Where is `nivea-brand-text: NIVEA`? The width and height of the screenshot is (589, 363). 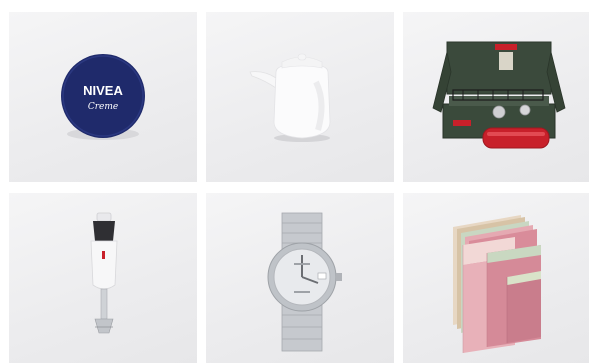
nivea-brand-text: NIVEA is located at coordinates (103, 90).